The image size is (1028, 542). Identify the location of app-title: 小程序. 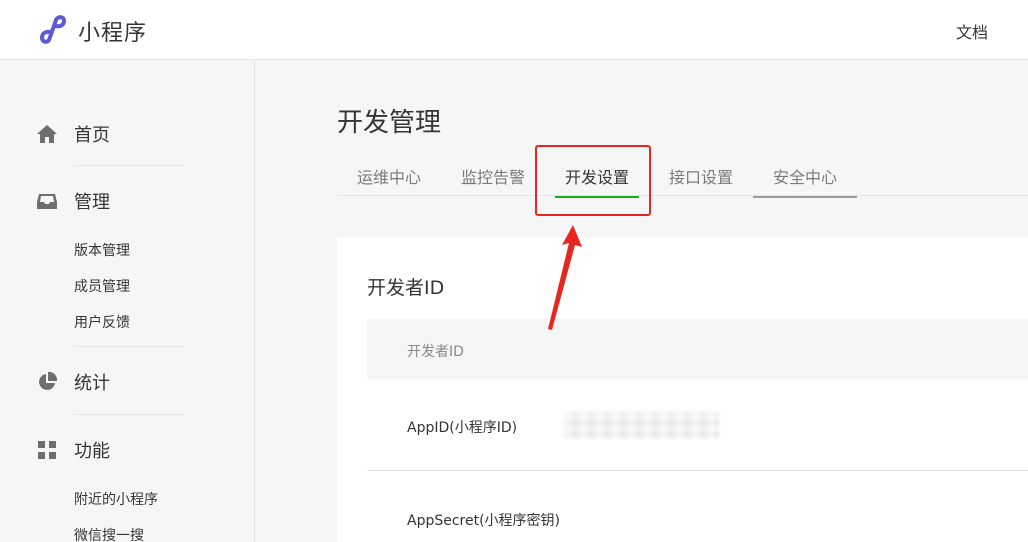
(113, 33).